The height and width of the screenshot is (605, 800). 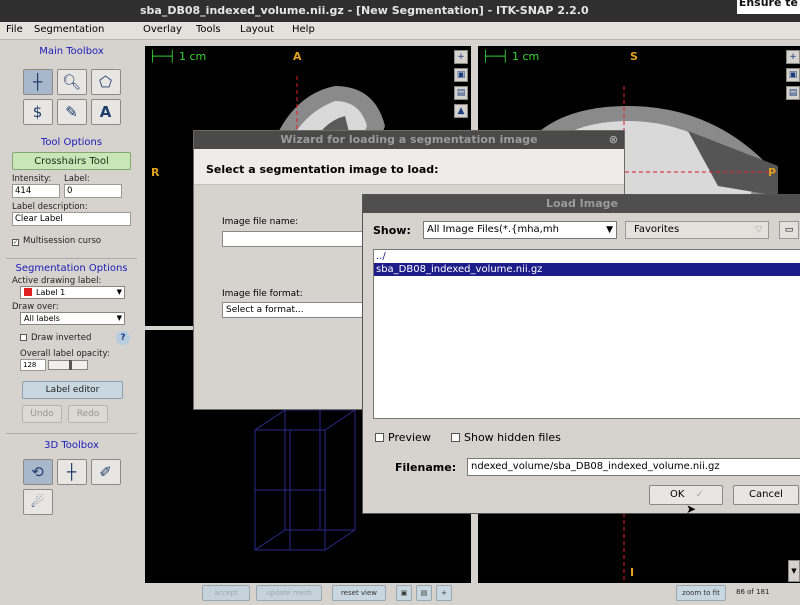 I want to click on file-list: ../ sba_DB08_indexed_volume.nii.gz, so click(x=586, y=334).